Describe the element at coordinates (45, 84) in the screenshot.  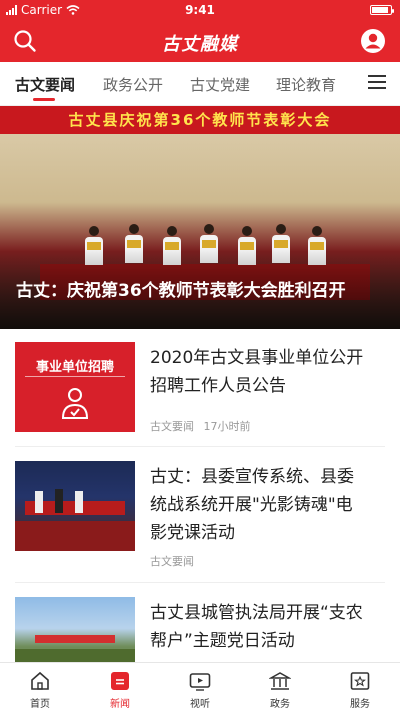
I see `tab-guwen-news: 古文要闻` at that location.